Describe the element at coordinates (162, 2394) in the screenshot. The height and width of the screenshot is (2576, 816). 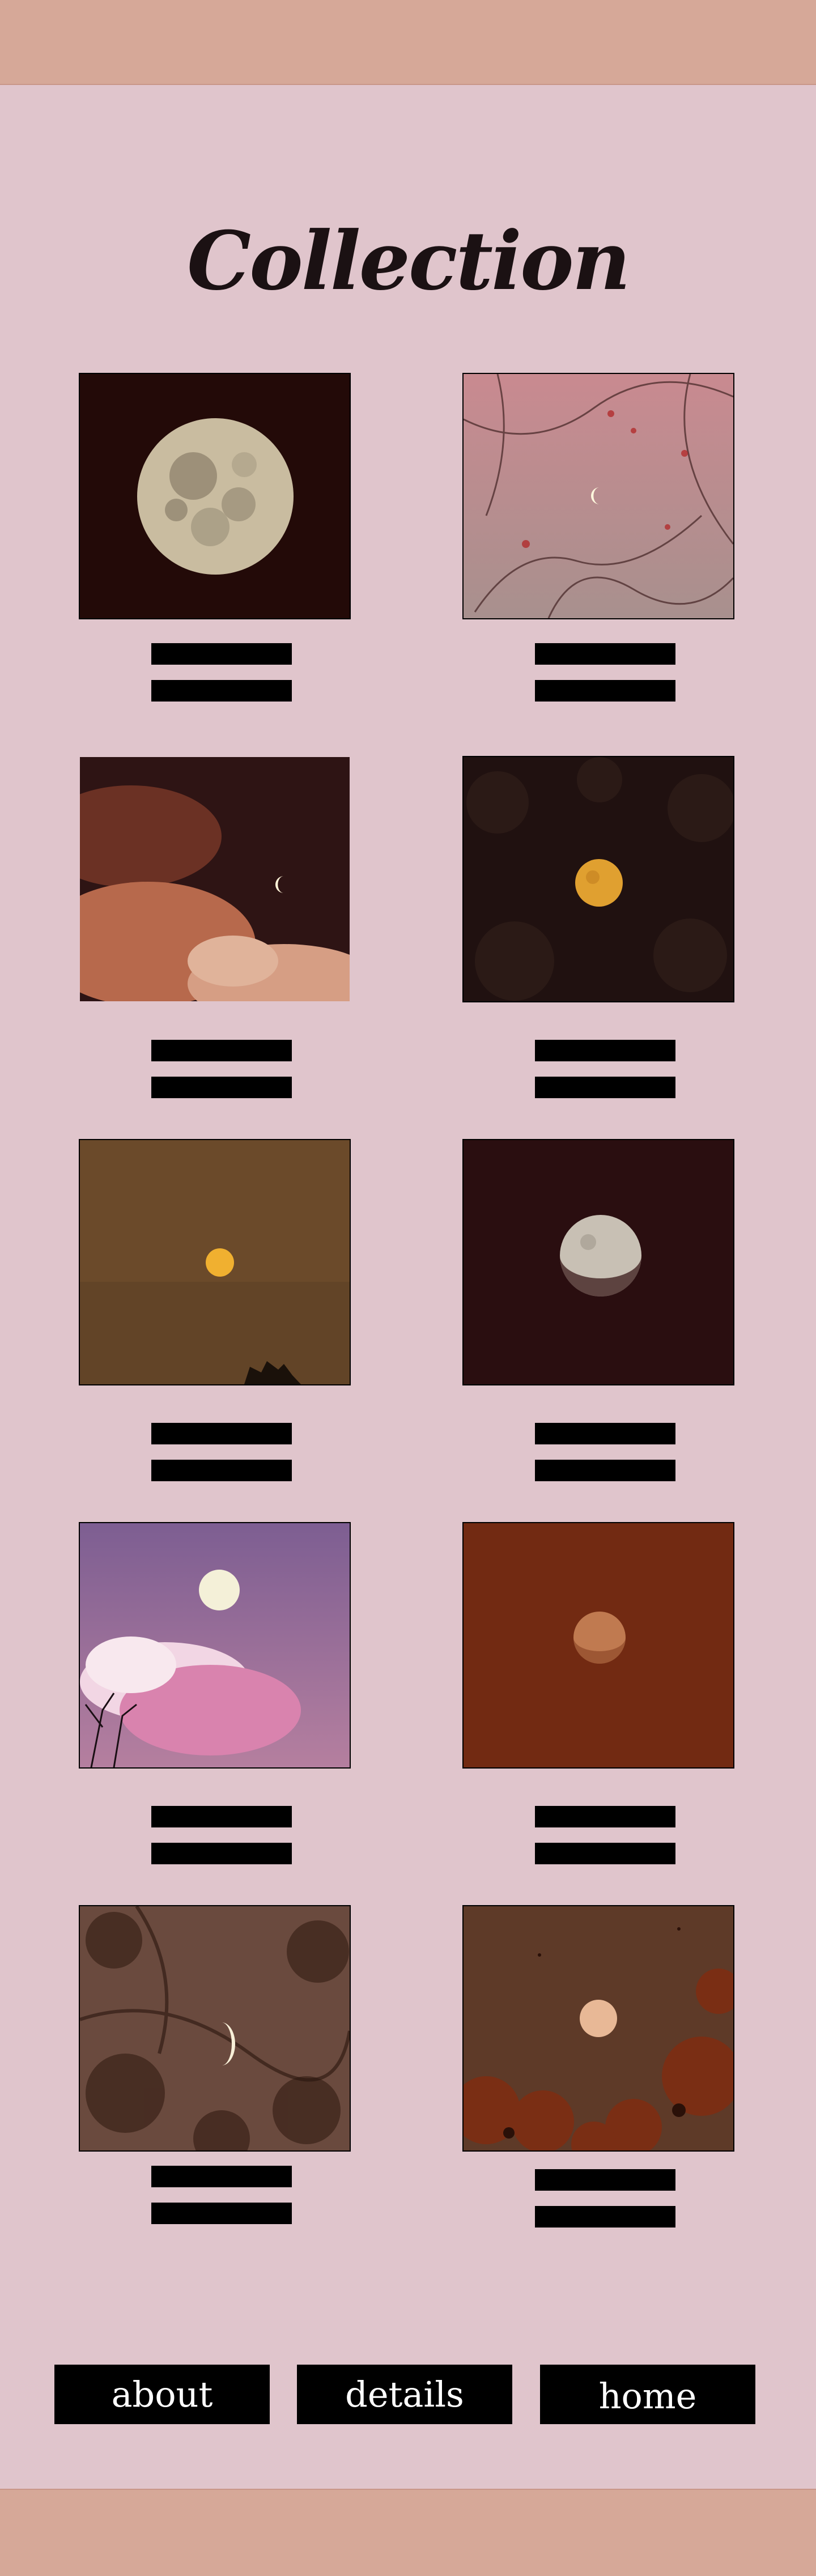
I see `about-button: about` at that location.